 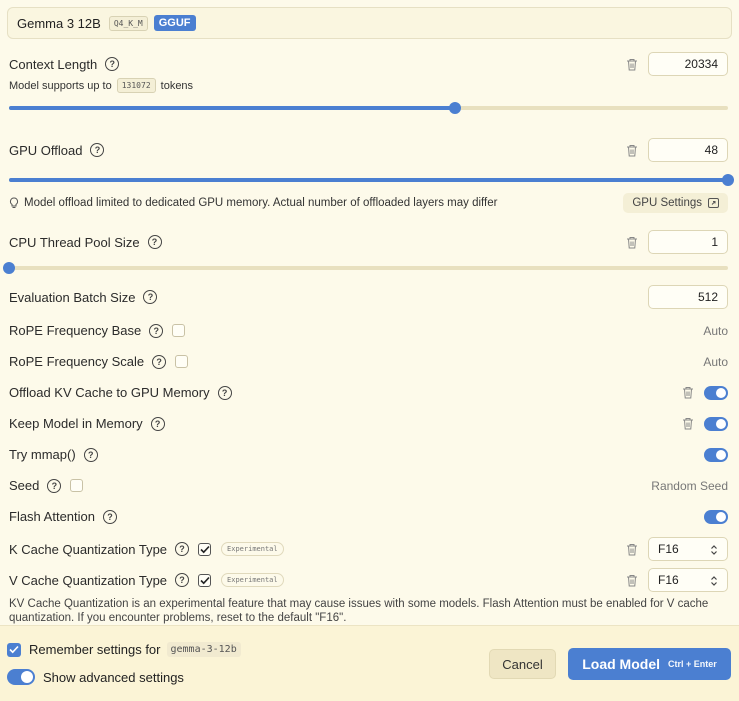 What do you see at coordinates (365, 268) in the screenshot?
I see `cpu-thread-slider` at bounding box center [365, 268].